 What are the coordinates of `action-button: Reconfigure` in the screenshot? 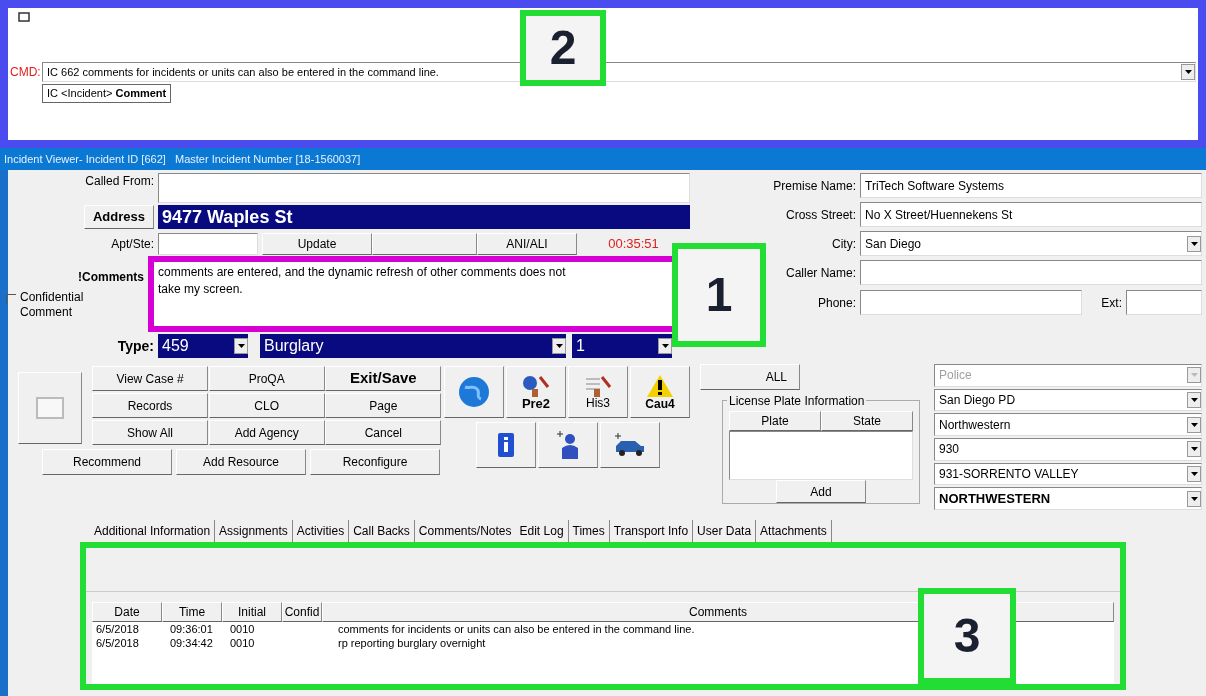 It's located at (375, 462).